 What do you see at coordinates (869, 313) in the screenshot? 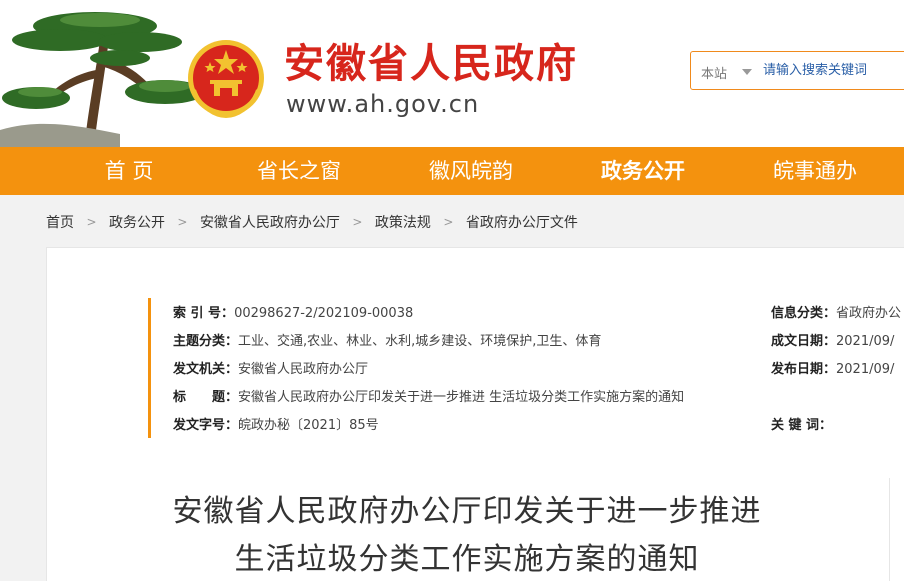
I see `meta-value: 省政府办公` at bounding box center [869, 313].